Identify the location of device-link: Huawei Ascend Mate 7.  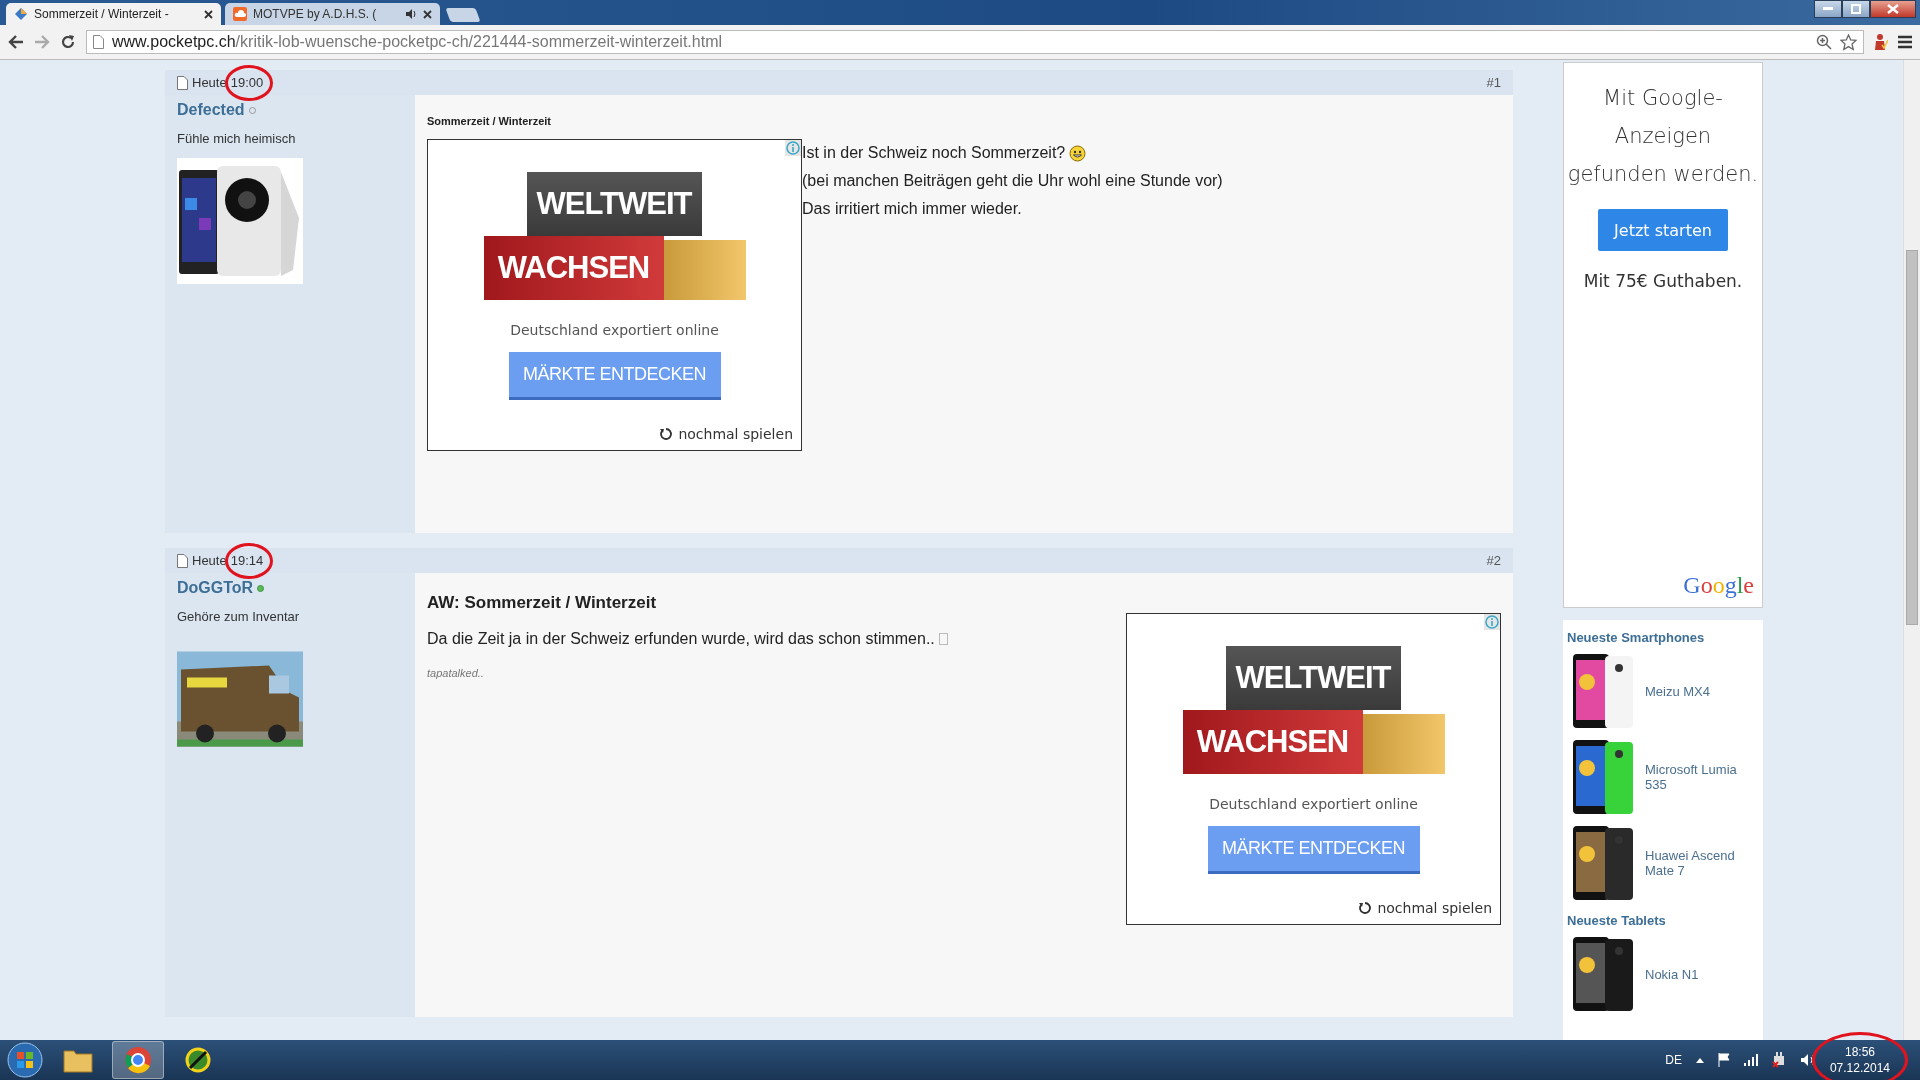
(1700, 863).